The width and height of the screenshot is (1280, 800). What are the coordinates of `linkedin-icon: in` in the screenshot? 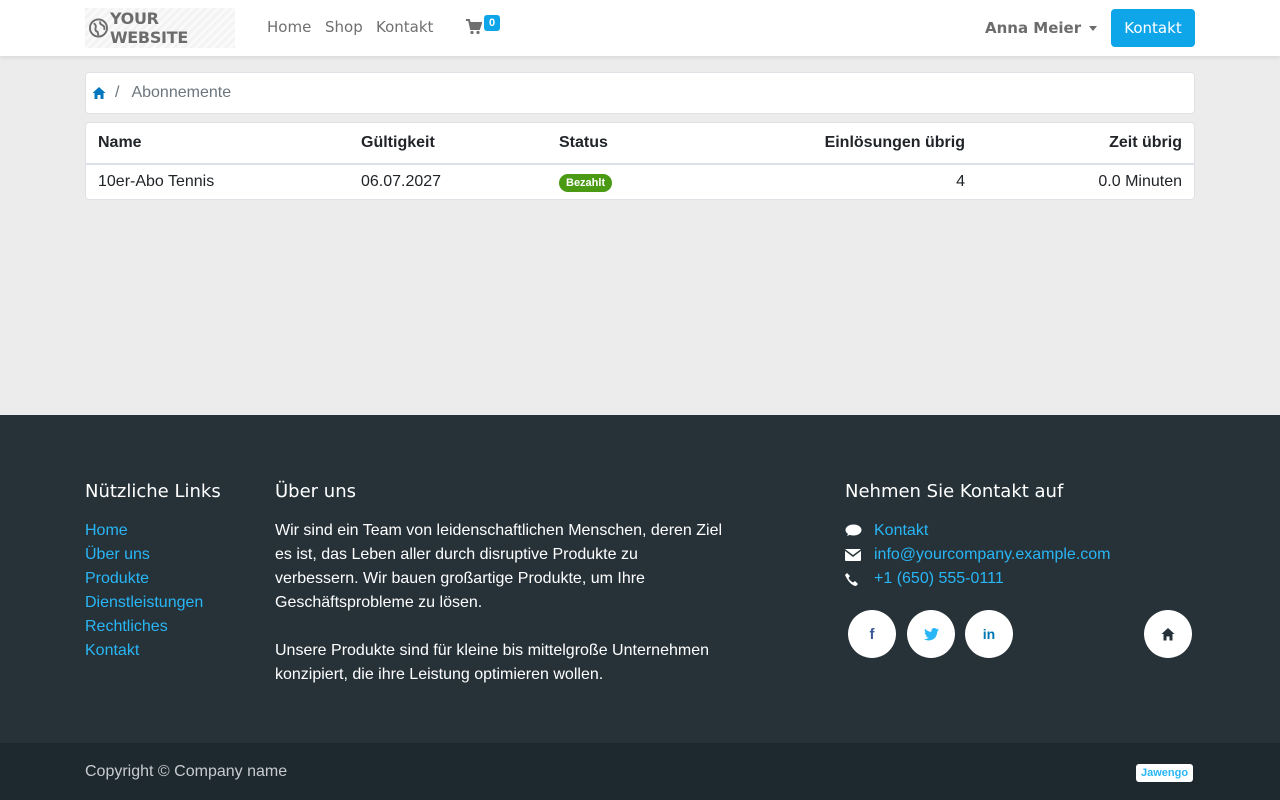 It's located at (989, 634).